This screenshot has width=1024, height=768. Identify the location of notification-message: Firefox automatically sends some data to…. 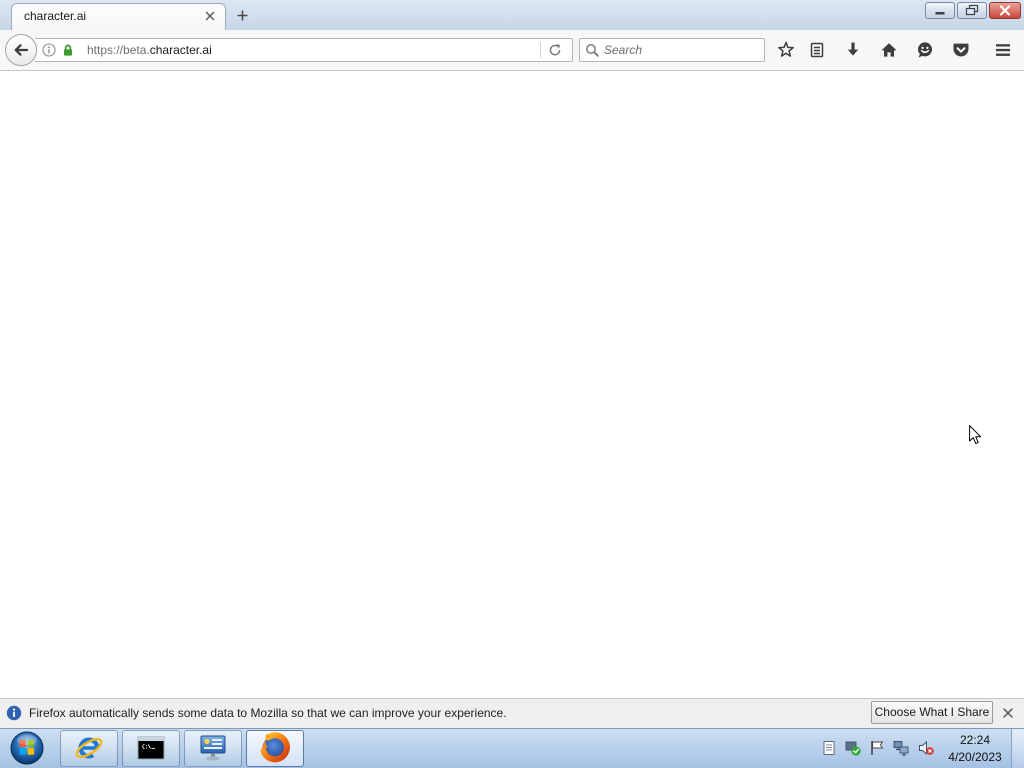
(268, 713).